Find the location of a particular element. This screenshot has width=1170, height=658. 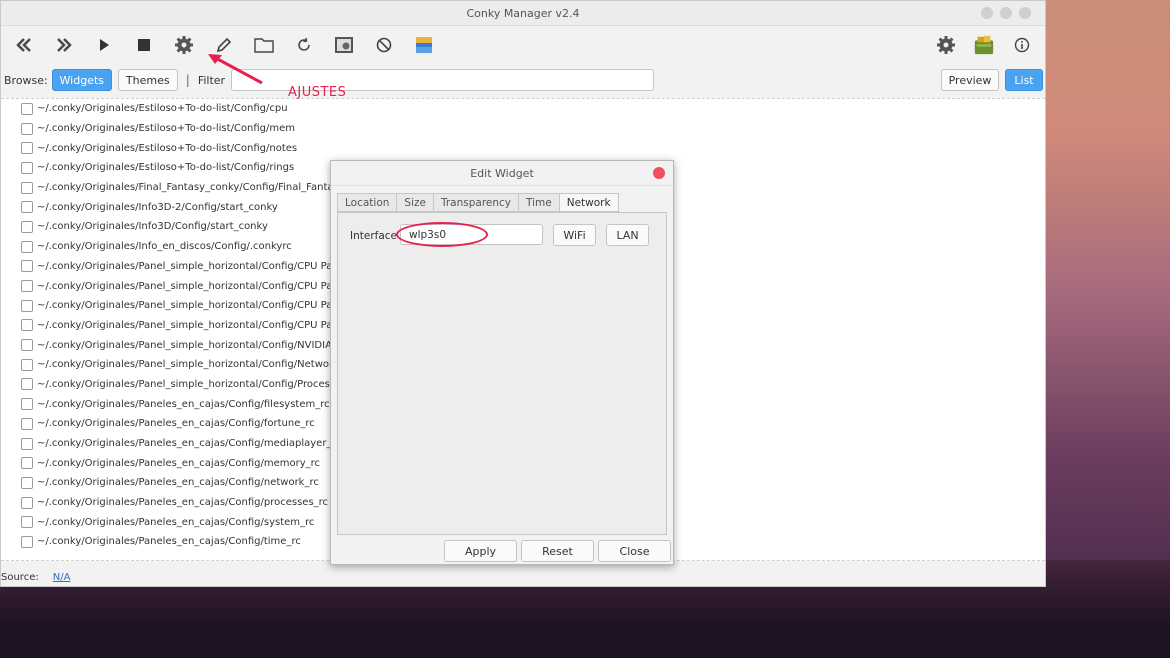

tab-location: Location is located at coordinates (367, 202).